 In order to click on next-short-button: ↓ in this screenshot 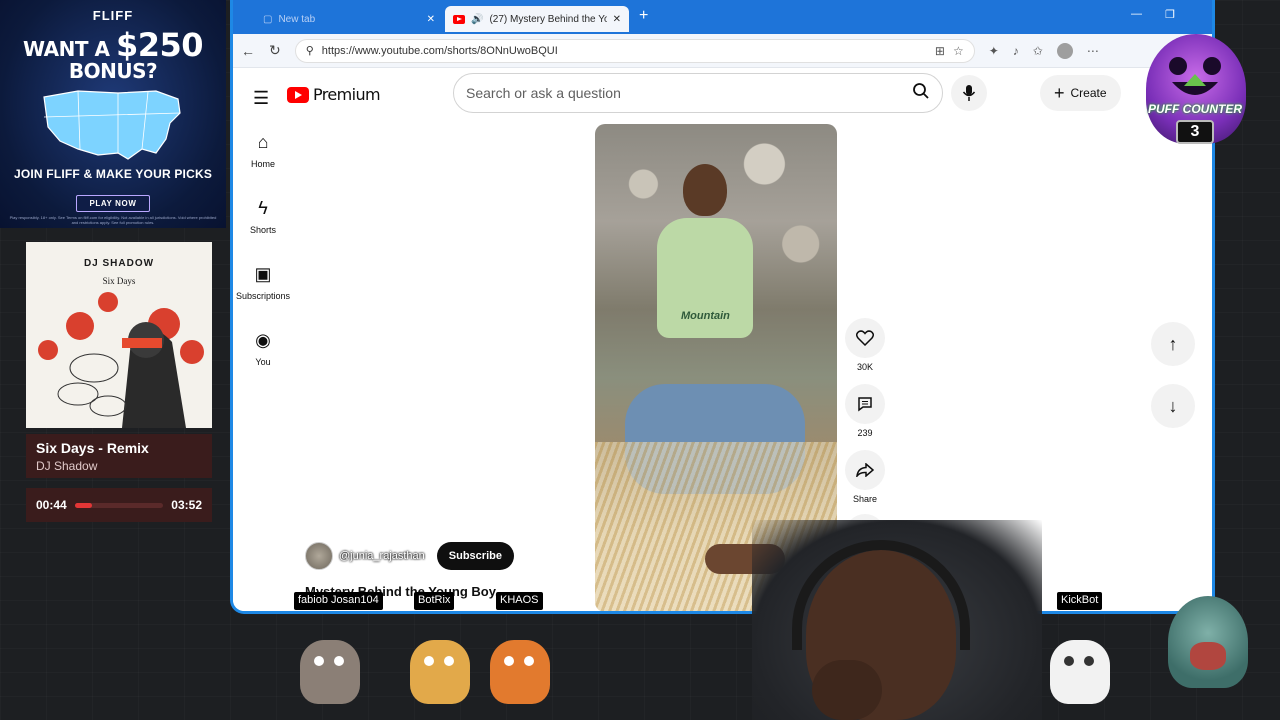, I will do `click(1173, 406)`.